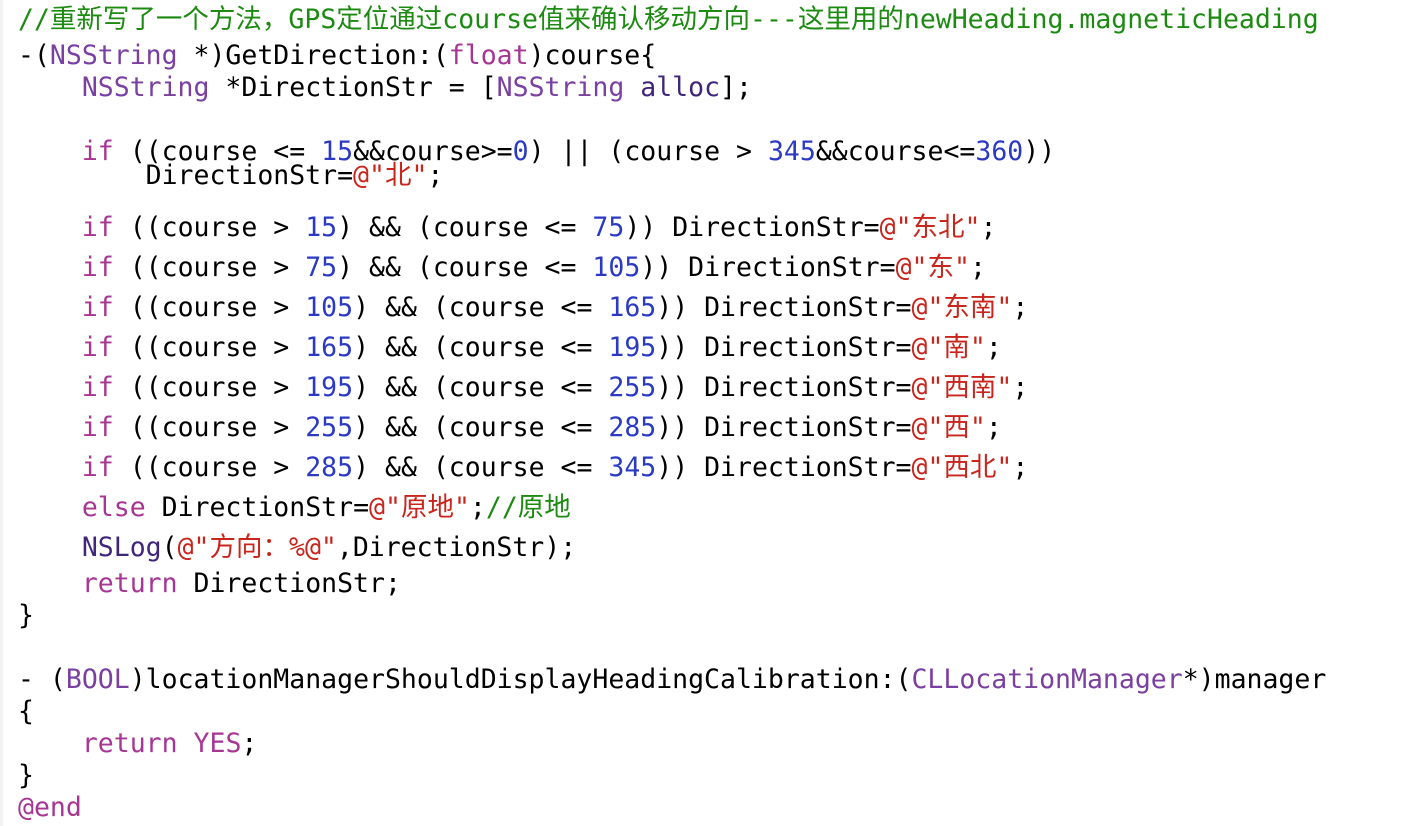 The image size is (1424, 826). What do you see at coordinates (329, 387) in the screenshot?
I see `code-token-number: 195` at bounding box center [329, 387].